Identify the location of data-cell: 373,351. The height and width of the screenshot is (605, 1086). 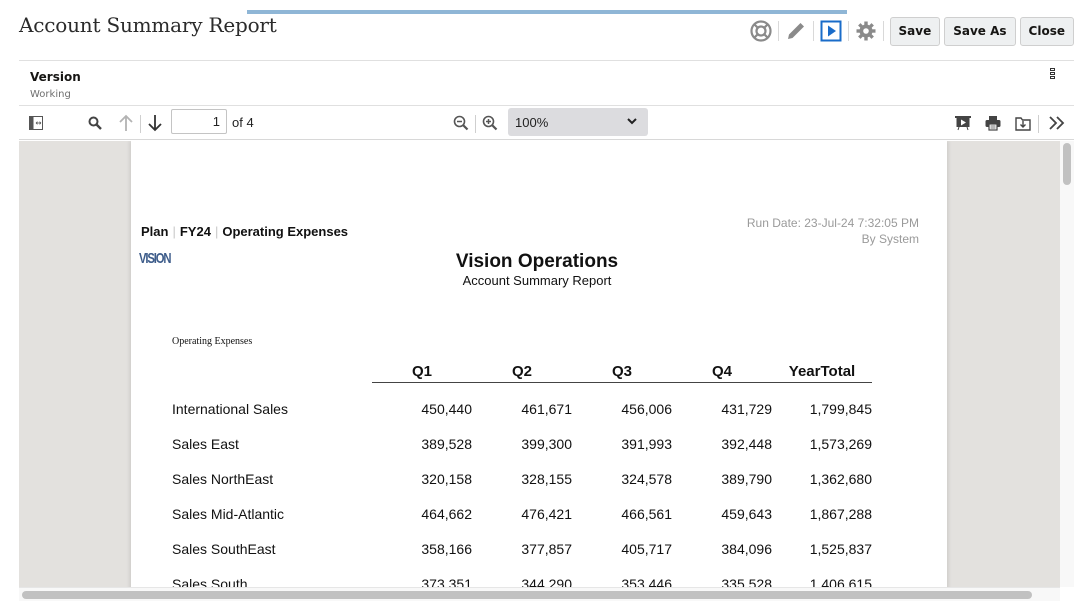
(446, 581).